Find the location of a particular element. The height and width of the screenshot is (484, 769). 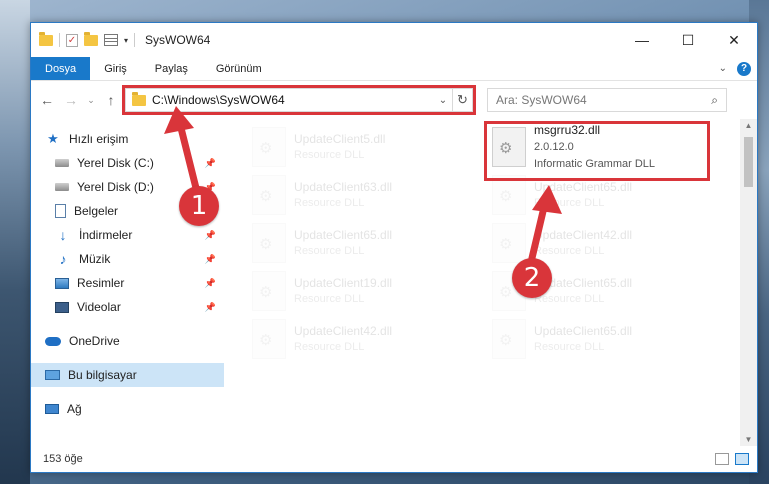

sidebar-item-music: ♪ Müzik 📌 is located at coordinates (127, 259).